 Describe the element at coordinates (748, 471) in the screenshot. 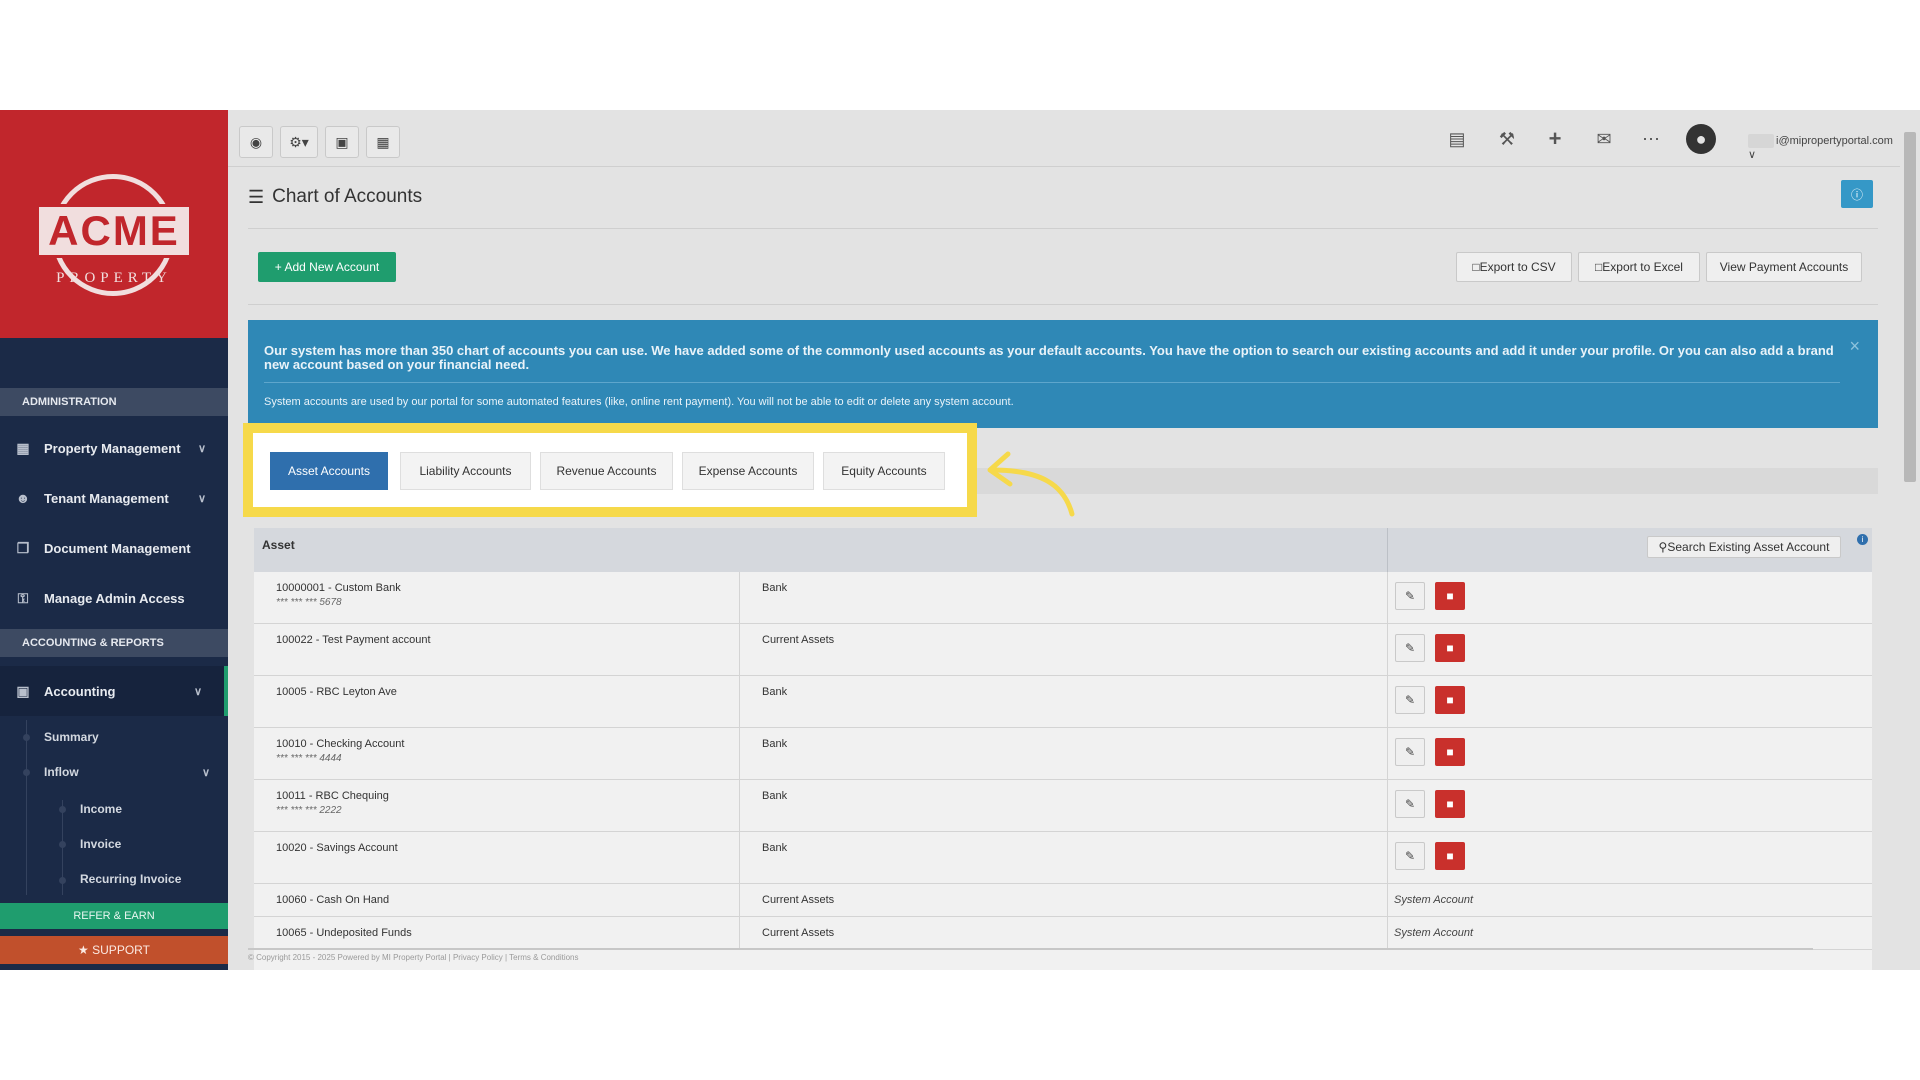

I see `tab-expense-accounts: Expense Accounts` at that location.